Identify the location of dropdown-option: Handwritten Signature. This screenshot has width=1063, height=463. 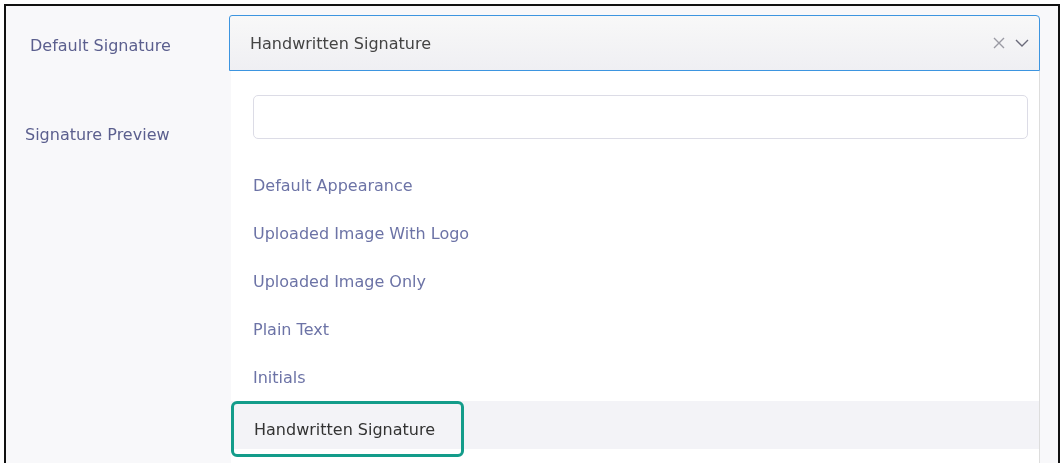
(348, 429).